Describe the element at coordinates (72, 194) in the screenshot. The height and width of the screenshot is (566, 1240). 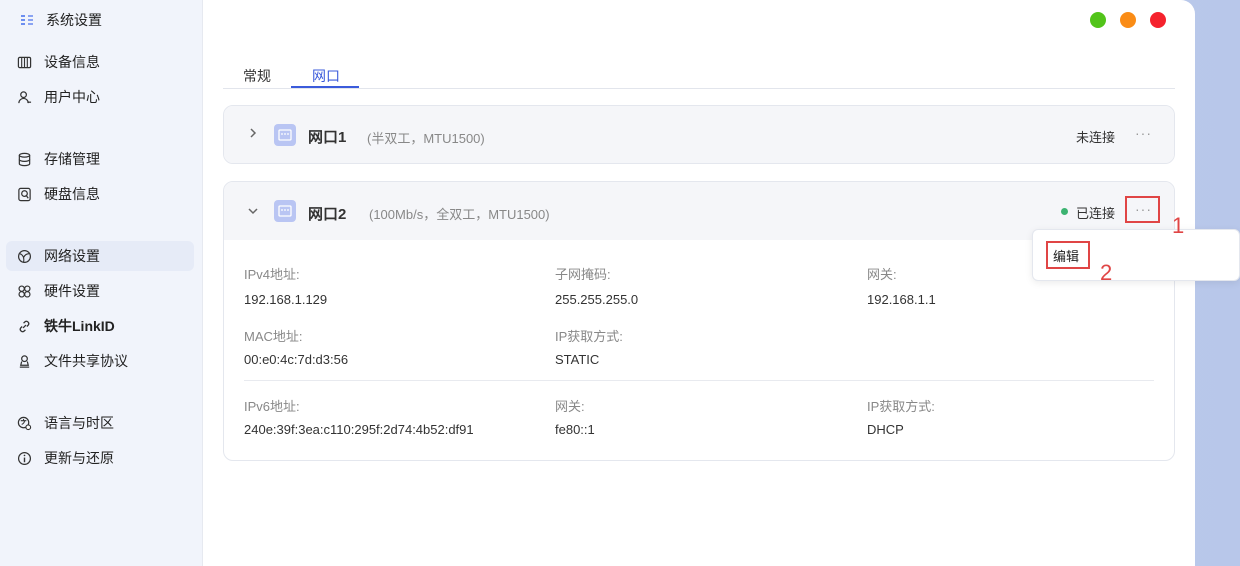
I see `sidebar-item-label: 硬盘信息` at that location.